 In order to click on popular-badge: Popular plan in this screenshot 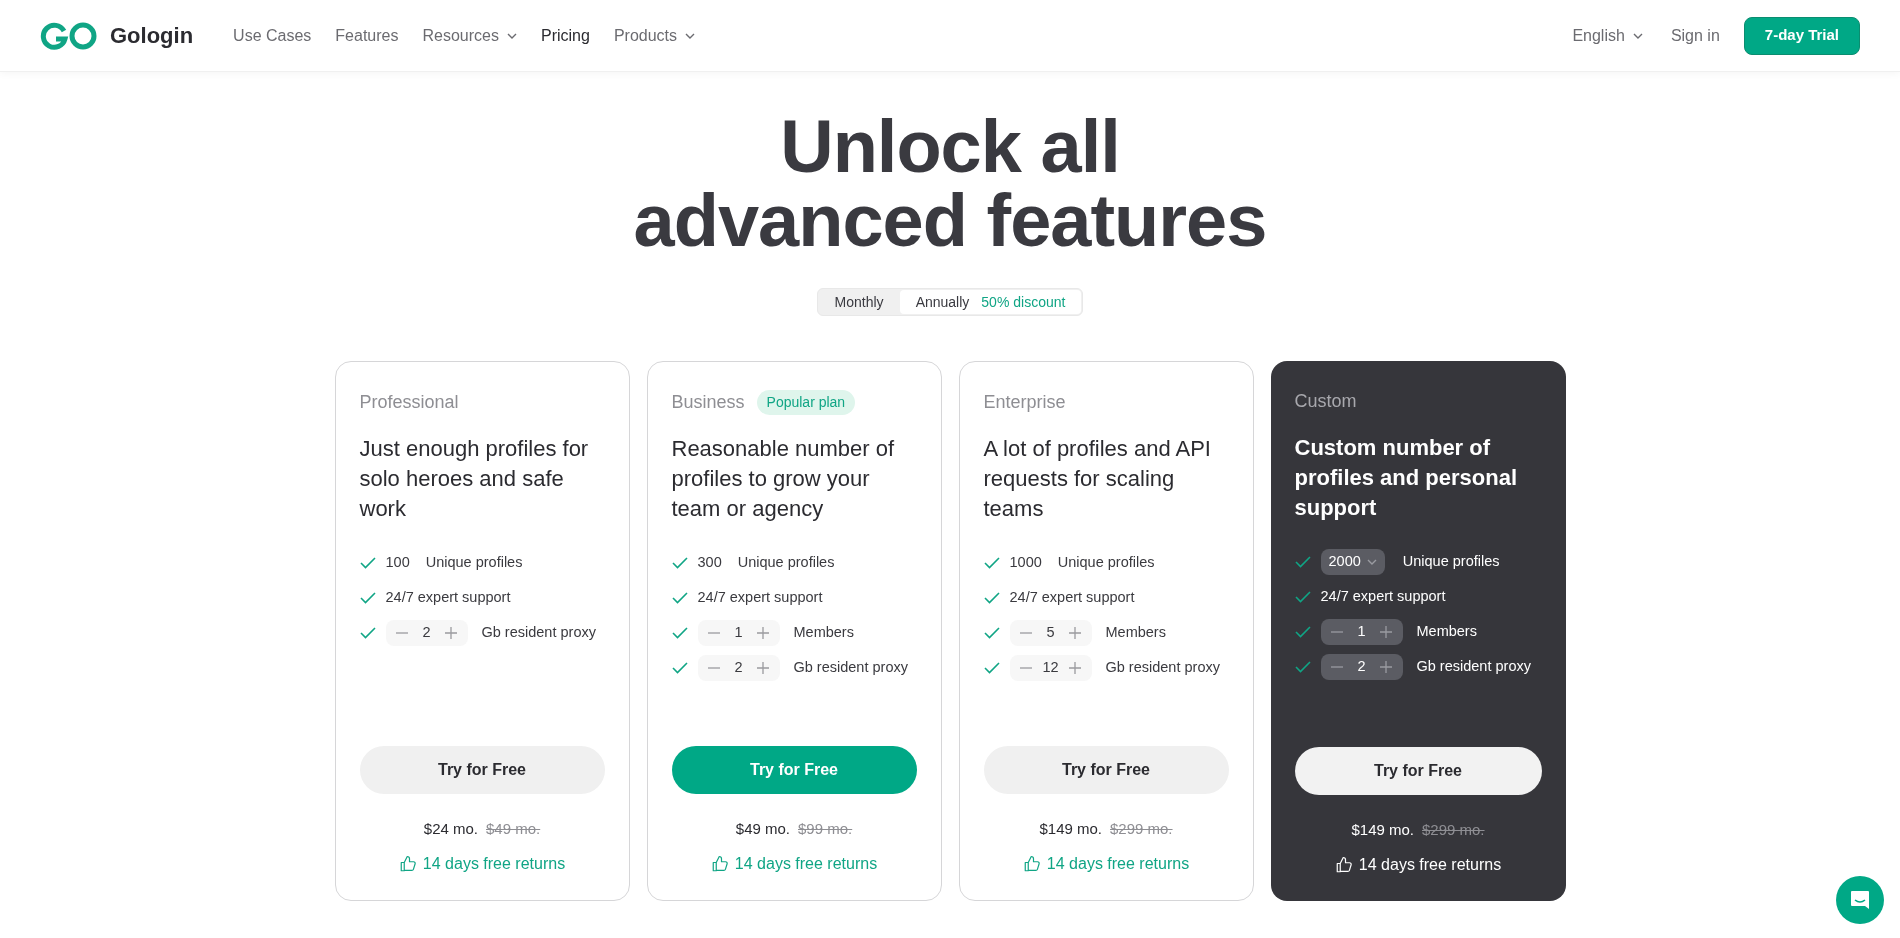, I will do `click(806, 402)`.